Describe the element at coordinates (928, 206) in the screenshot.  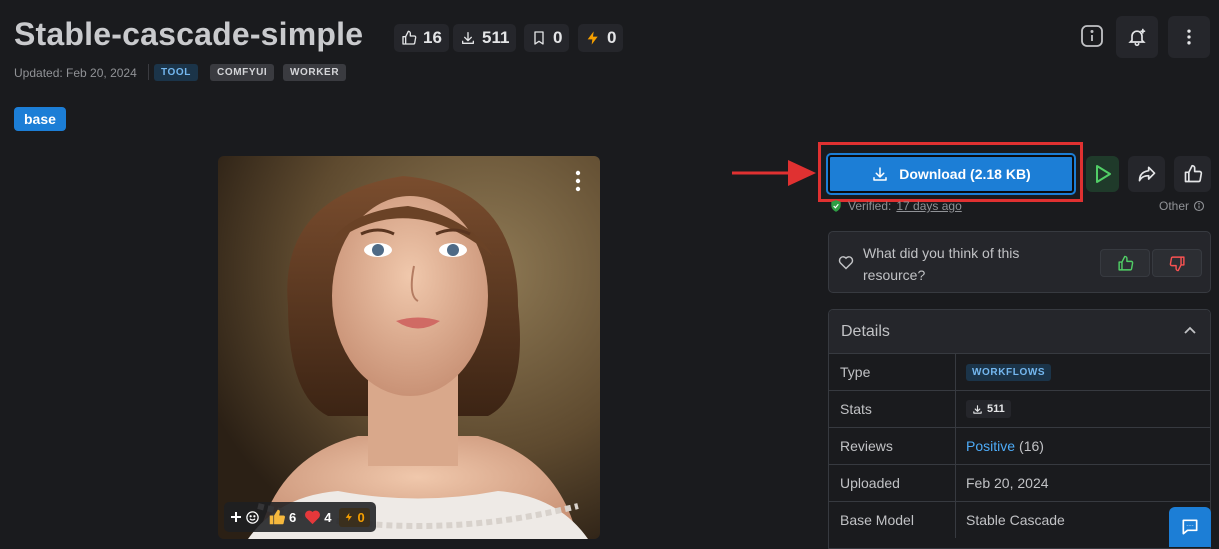
I see `verified-time-link: 17 days ago` at that location.